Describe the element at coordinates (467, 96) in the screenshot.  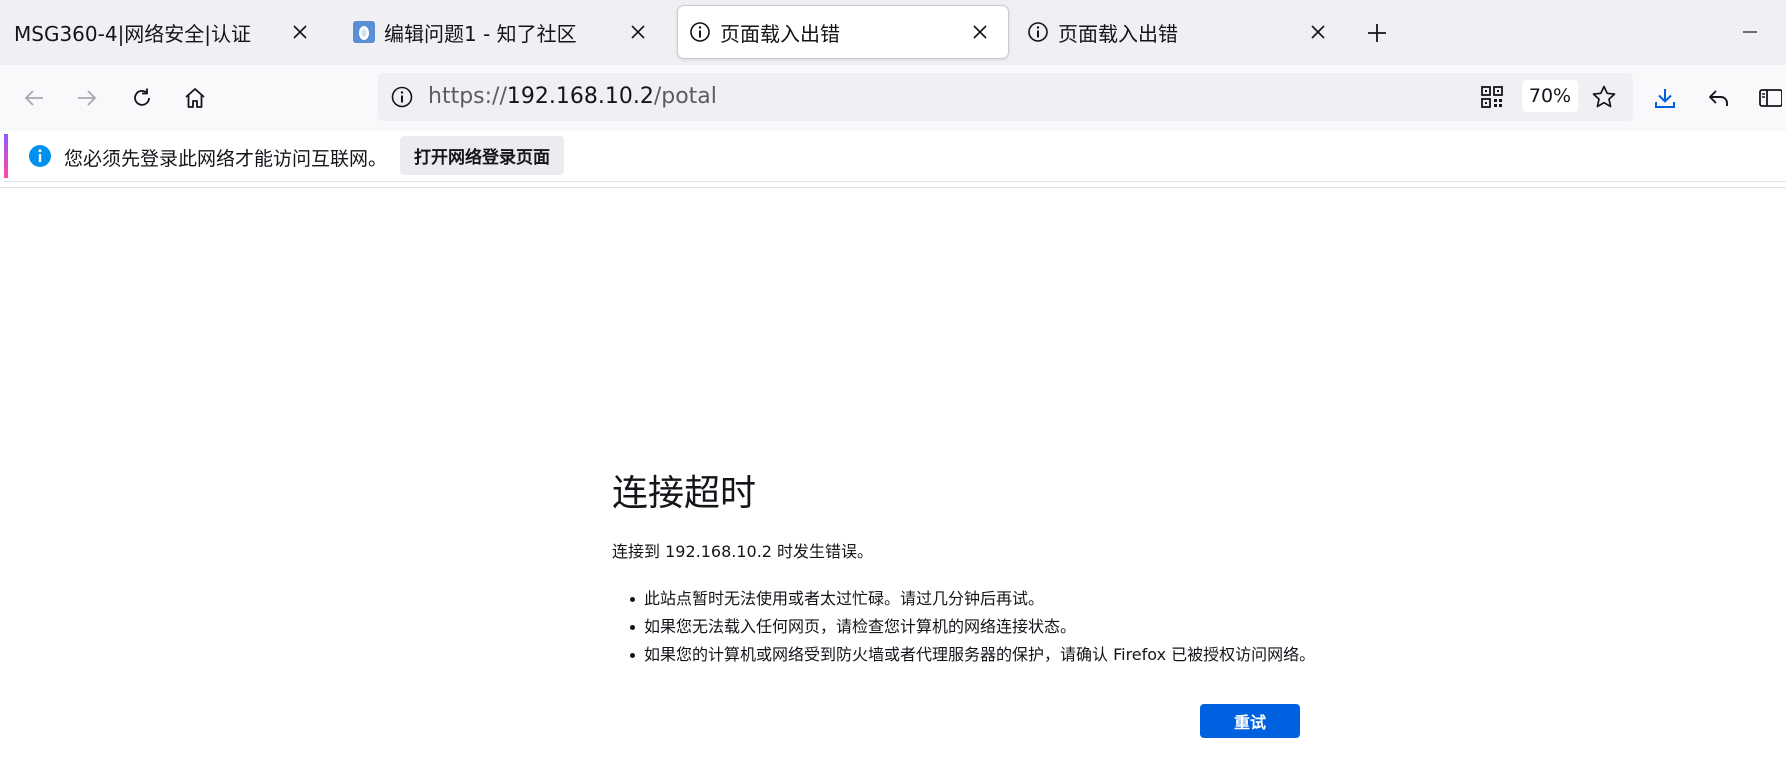
I see `url-scheme: https://` at that location.